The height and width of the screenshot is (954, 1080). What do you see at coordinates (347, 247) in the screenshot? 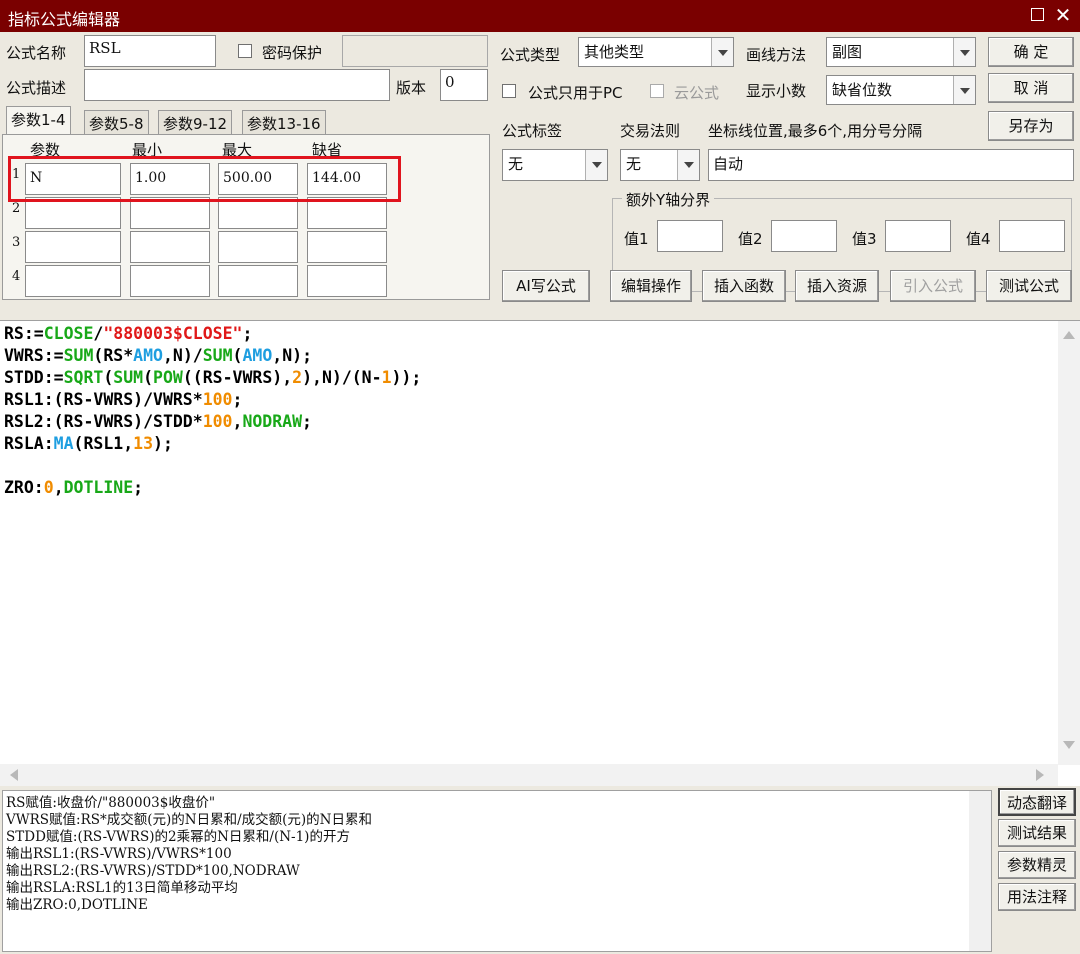
I see `param-3-default` at bounding box center [347, 247].